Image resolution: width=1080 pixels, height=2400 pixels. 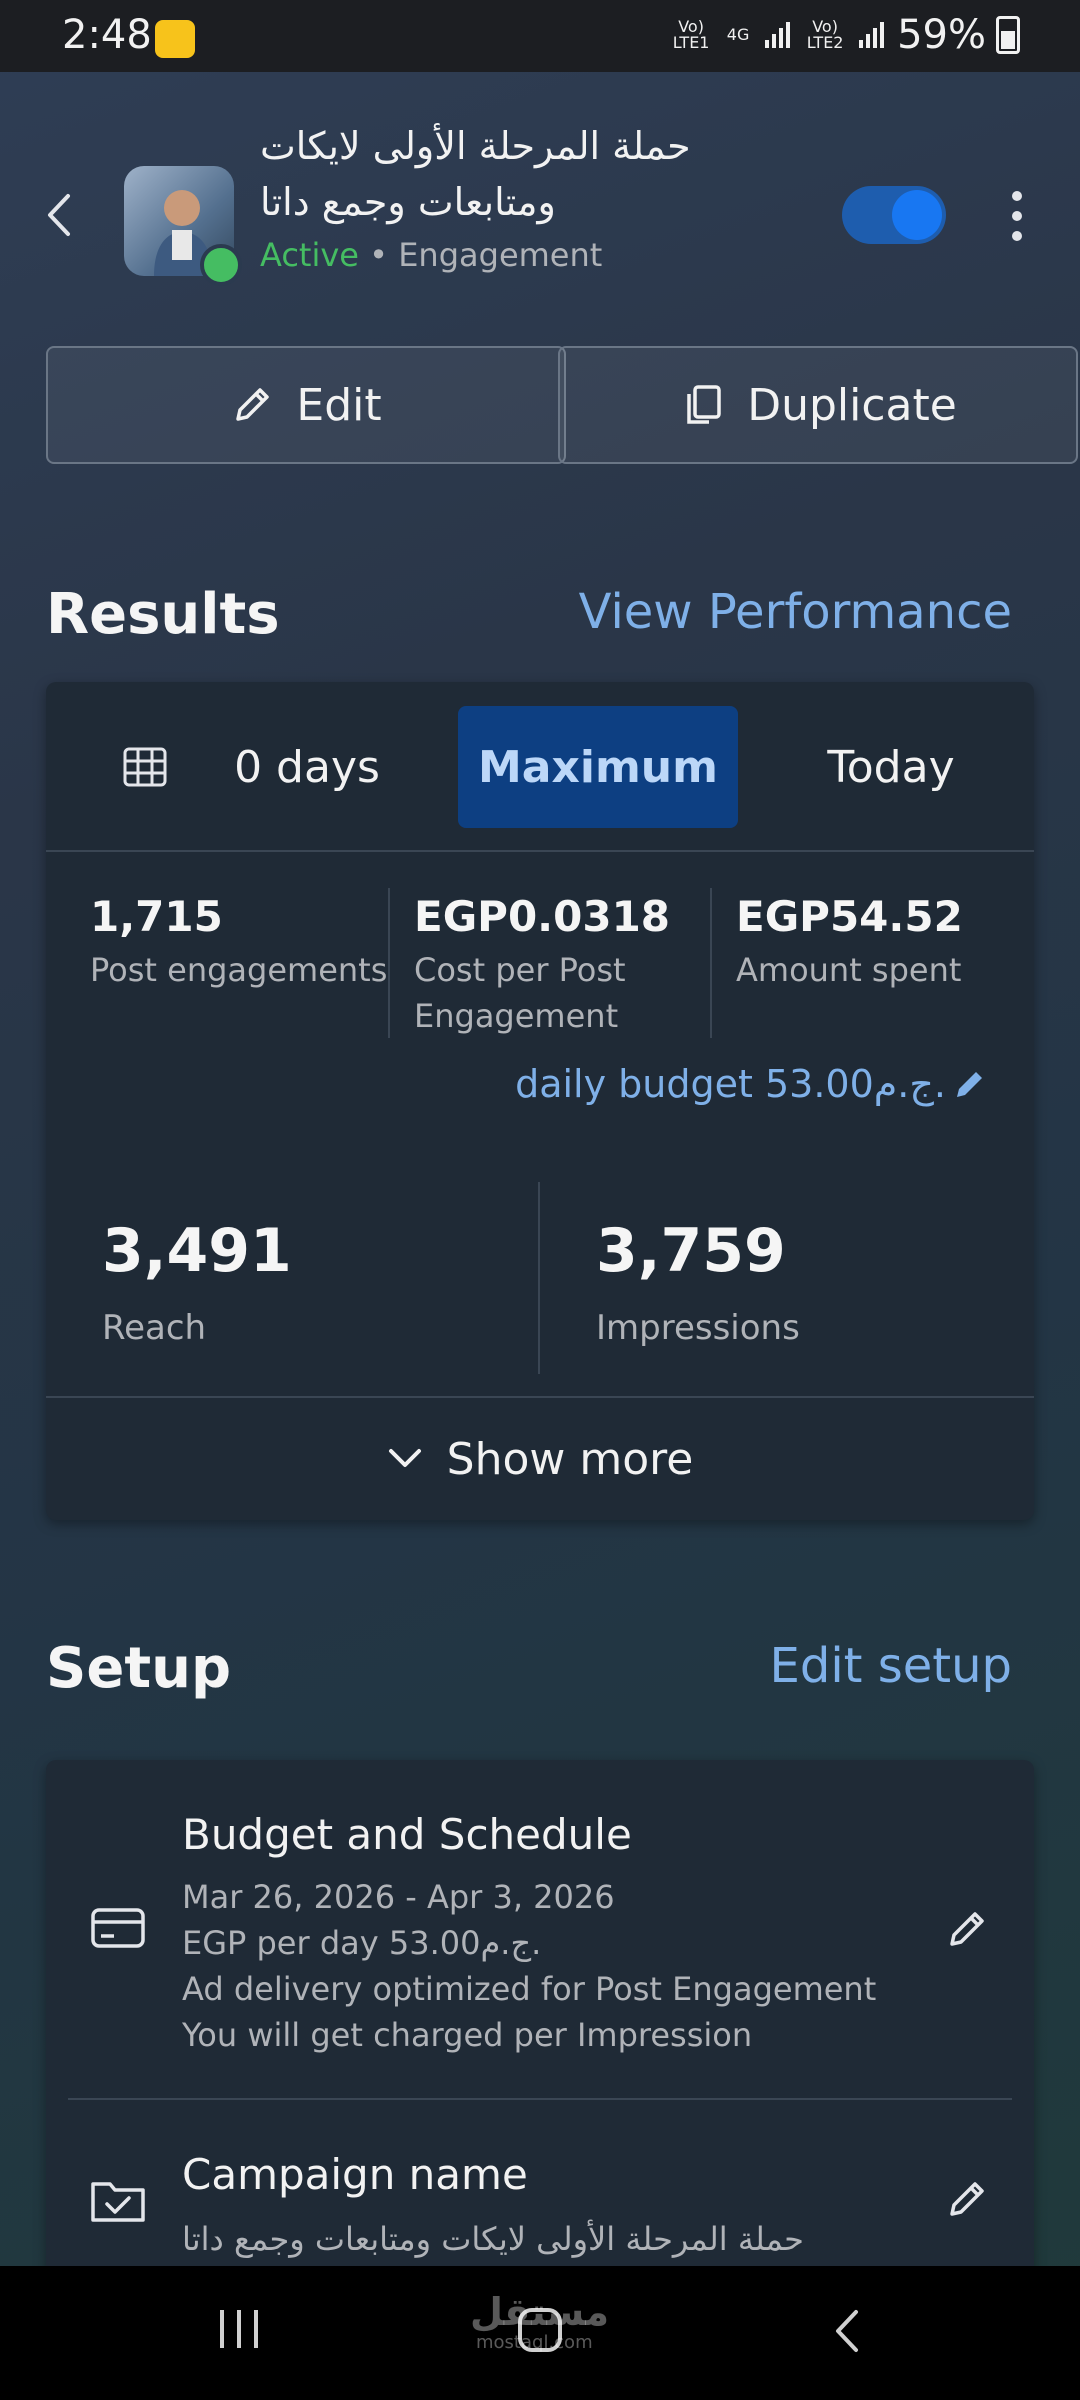 What do you see at coordinates (917, 215) in the screenshot?
I see `toggle-knob` at bounding box center [917, 215].